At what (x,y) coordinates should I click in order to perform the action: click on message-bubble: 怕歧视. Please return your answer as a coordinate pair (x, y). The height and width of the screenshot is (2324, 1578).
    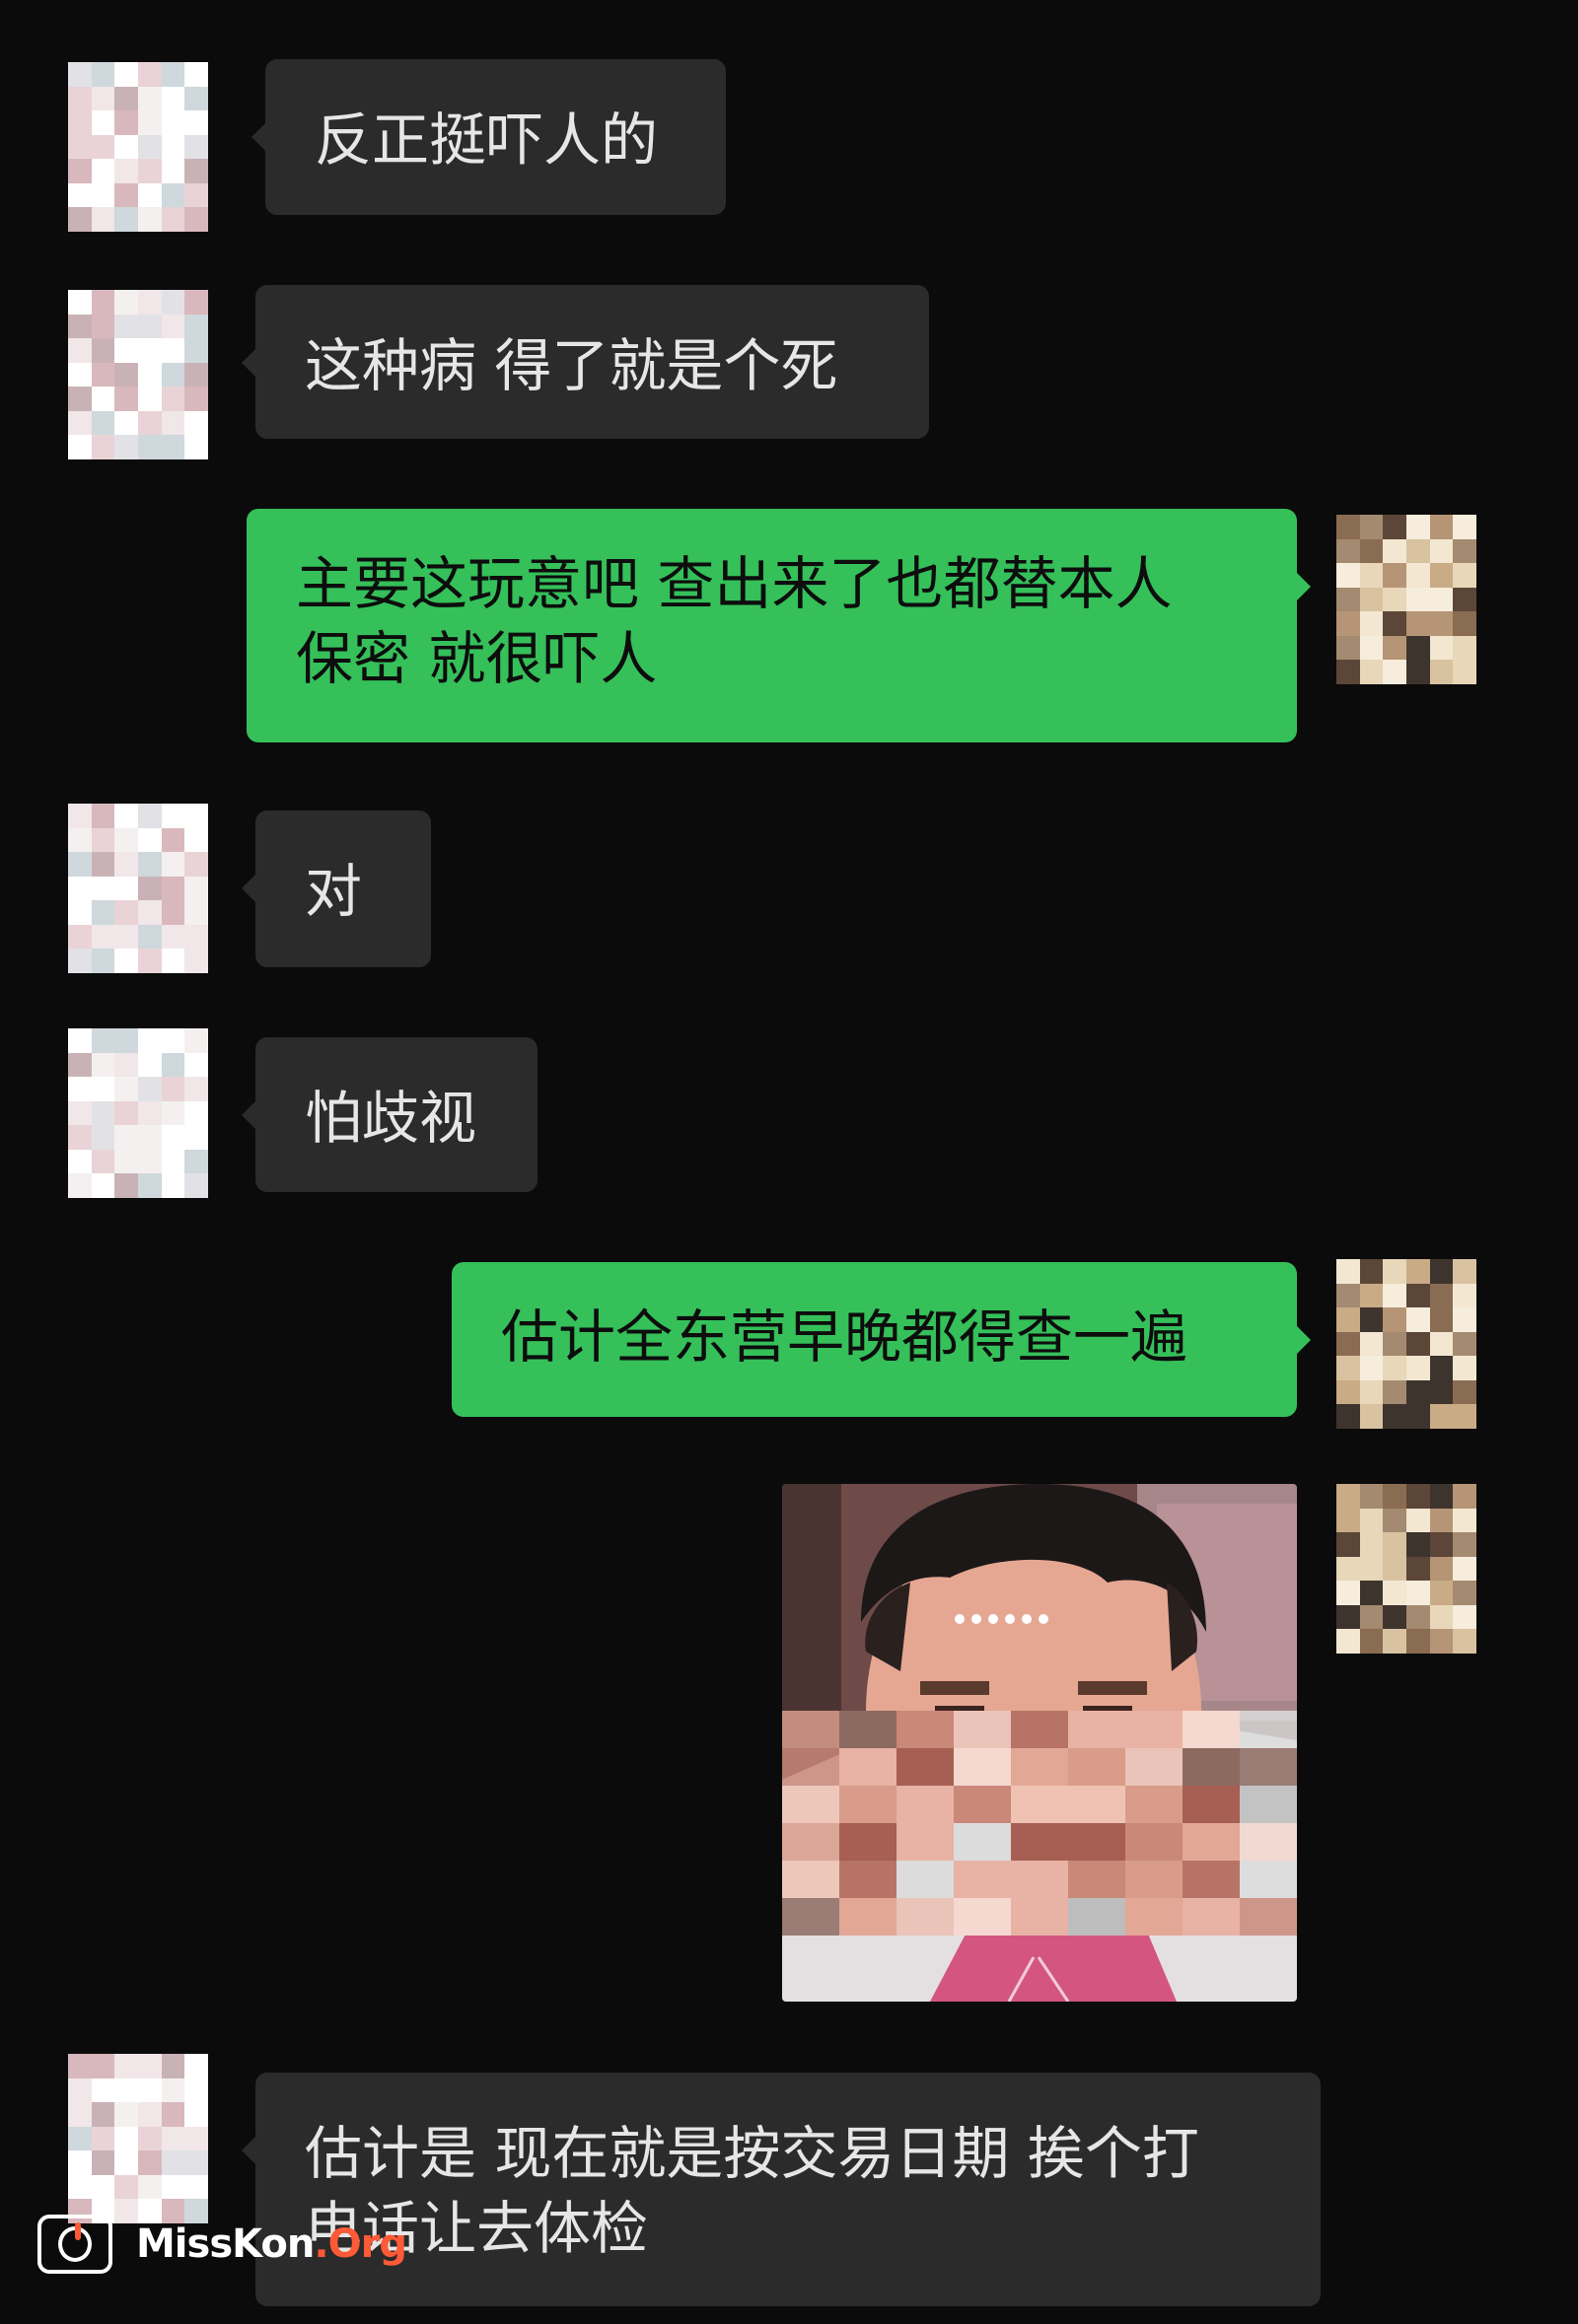
    Looking at the image, I should click on (390, 1114).